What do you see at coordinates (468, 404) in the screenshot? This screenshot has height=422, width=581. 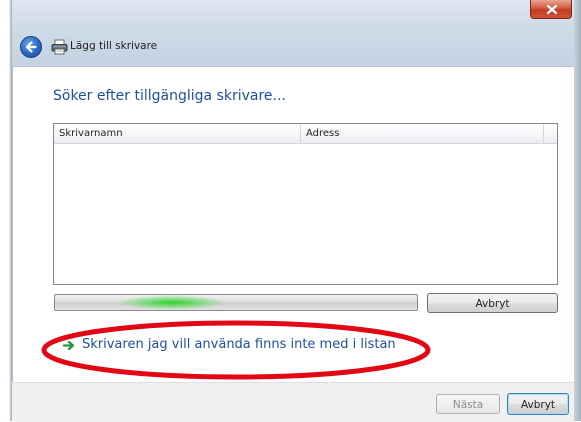 I see `next-button: Nästa` at bounding box center [468, 404].